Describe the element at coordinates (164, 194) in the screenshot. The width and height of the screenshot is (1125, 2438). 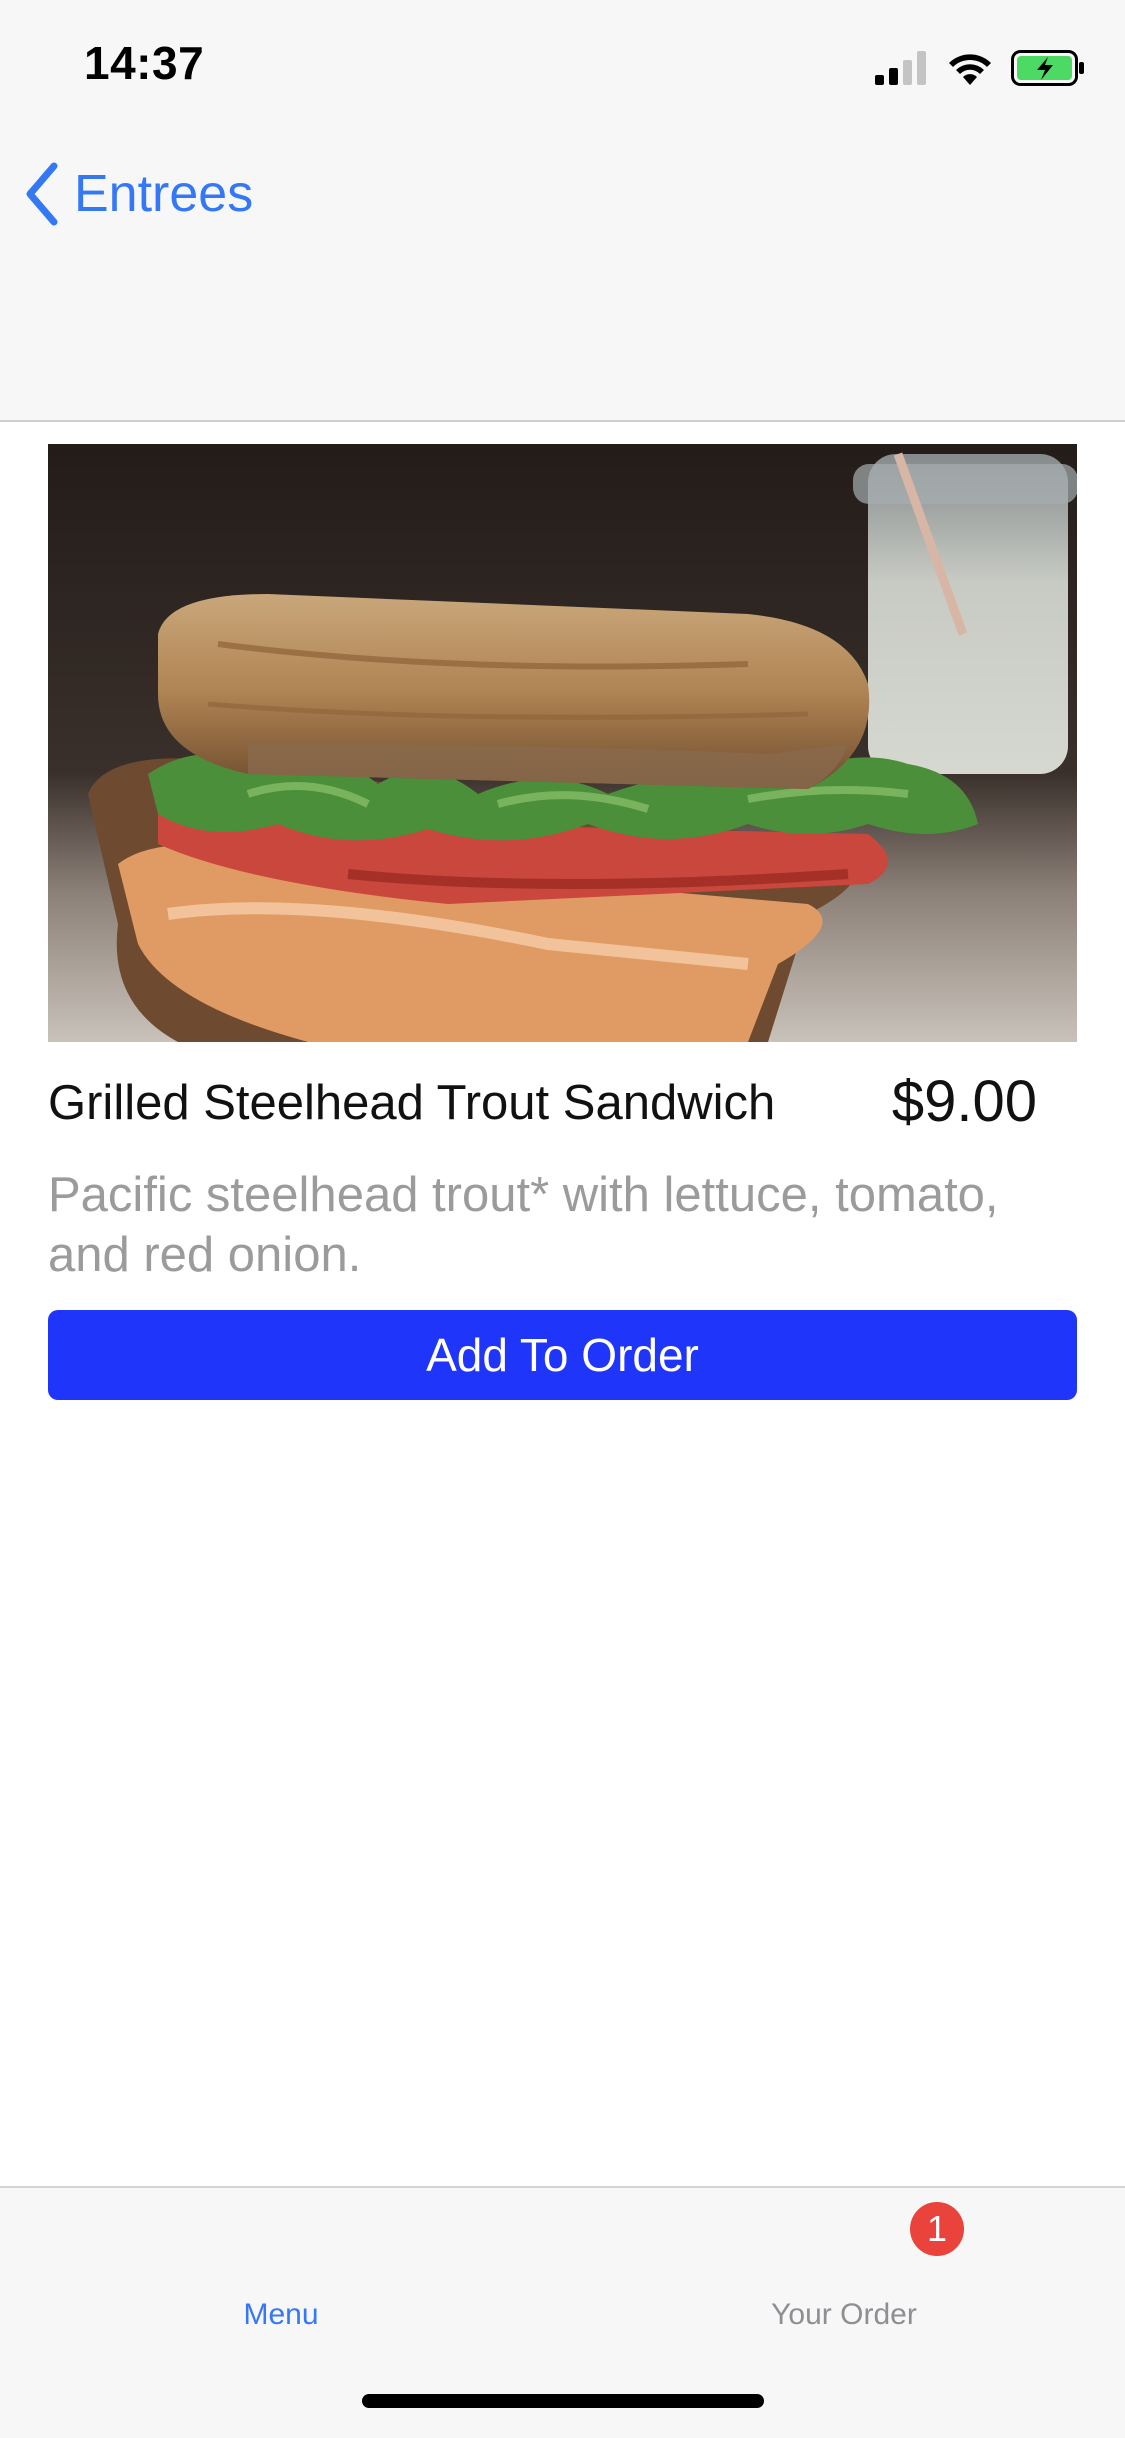
I see `back-label: Entrees` at that location.